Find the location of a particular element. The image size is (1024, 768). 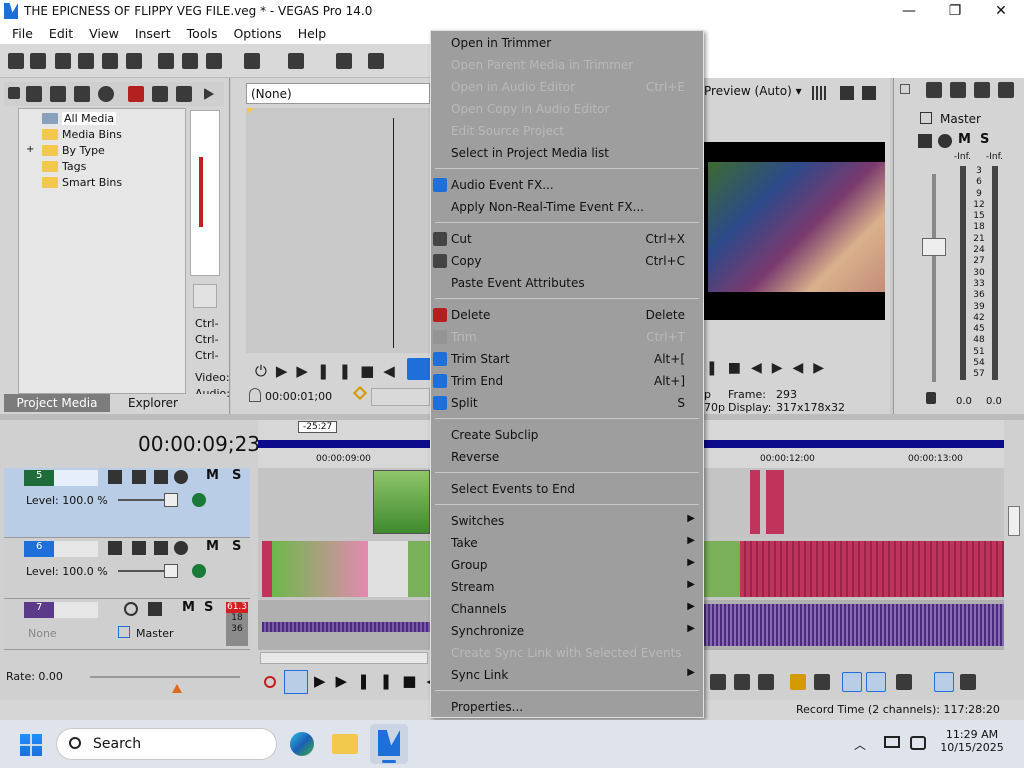

split-icon is located at coordinates (184, 94).